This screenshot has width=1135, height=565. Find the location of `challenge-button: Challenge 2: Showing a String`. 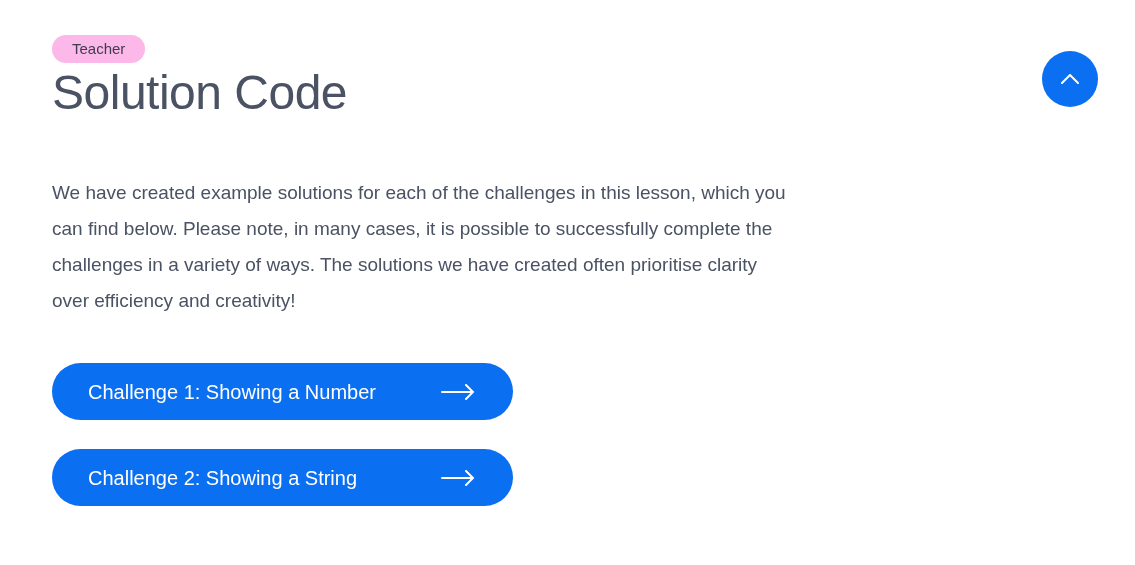

challenge-button: Challenge 2: Showing a String is located at coordinates (282, 477).